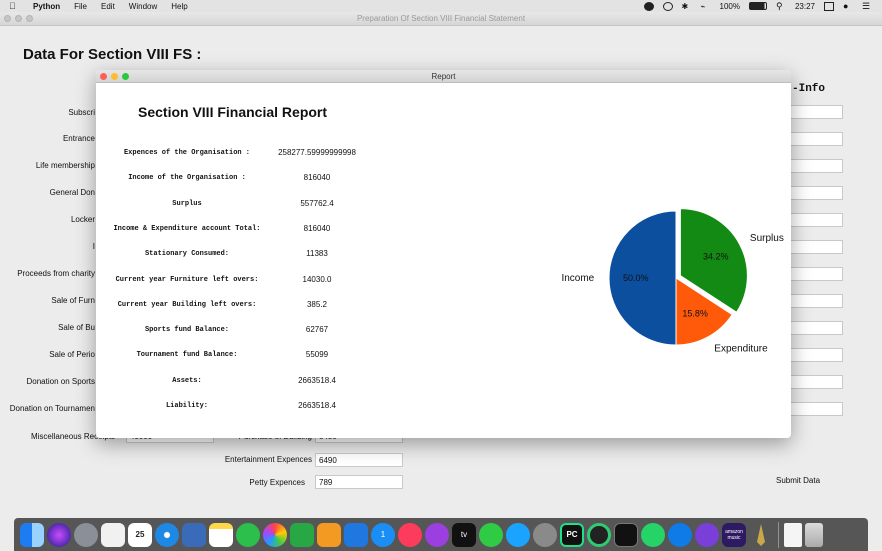  Describe the element at coordinates (221, 534) in the screenshot. I see `notes-icon` at that location.